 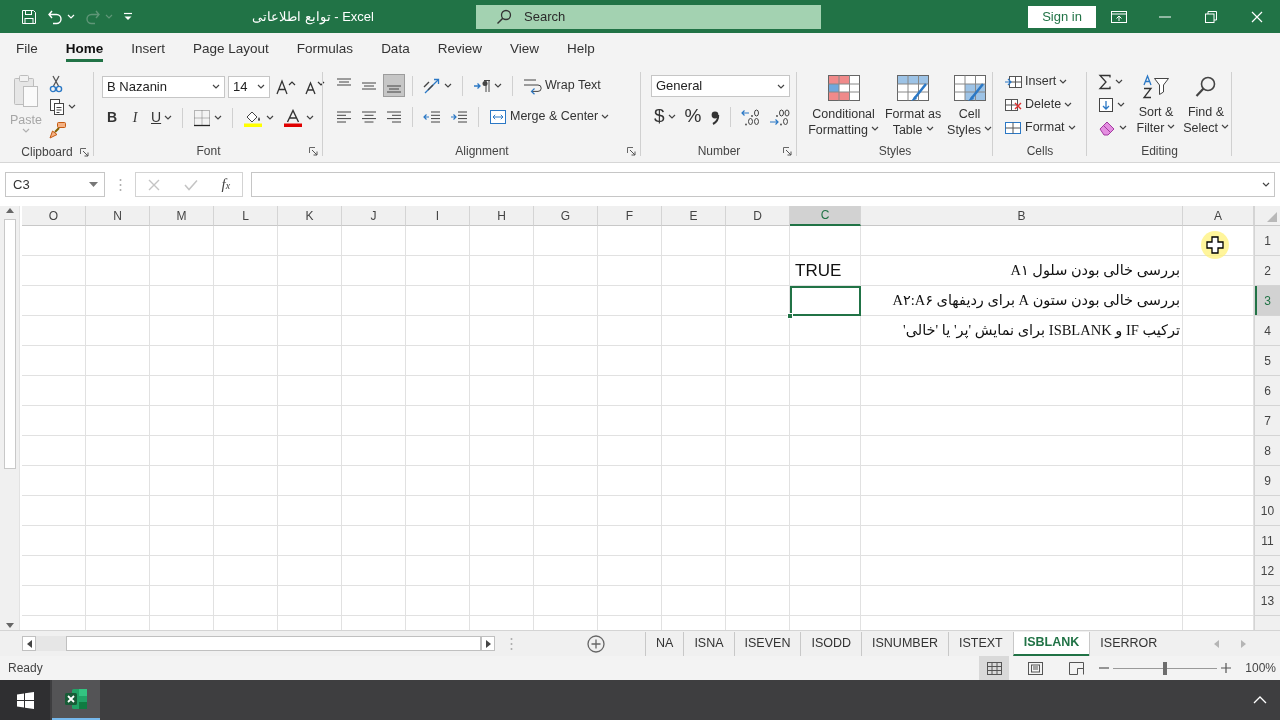 I want to click on normal-view-button, so click(x=994, y=668).